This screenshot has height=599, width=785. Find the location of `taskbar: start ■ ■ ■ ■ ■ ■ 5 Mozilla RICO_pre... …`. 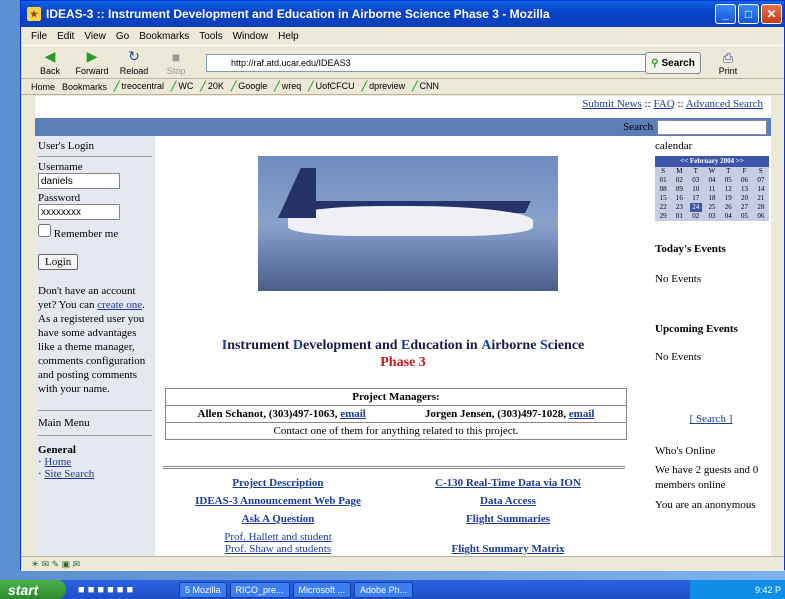

taskbar: start ■ ■ ■ ■ ■ ■ 5 Mozilla RICO_pre... … is located at coordinates (392, 589).